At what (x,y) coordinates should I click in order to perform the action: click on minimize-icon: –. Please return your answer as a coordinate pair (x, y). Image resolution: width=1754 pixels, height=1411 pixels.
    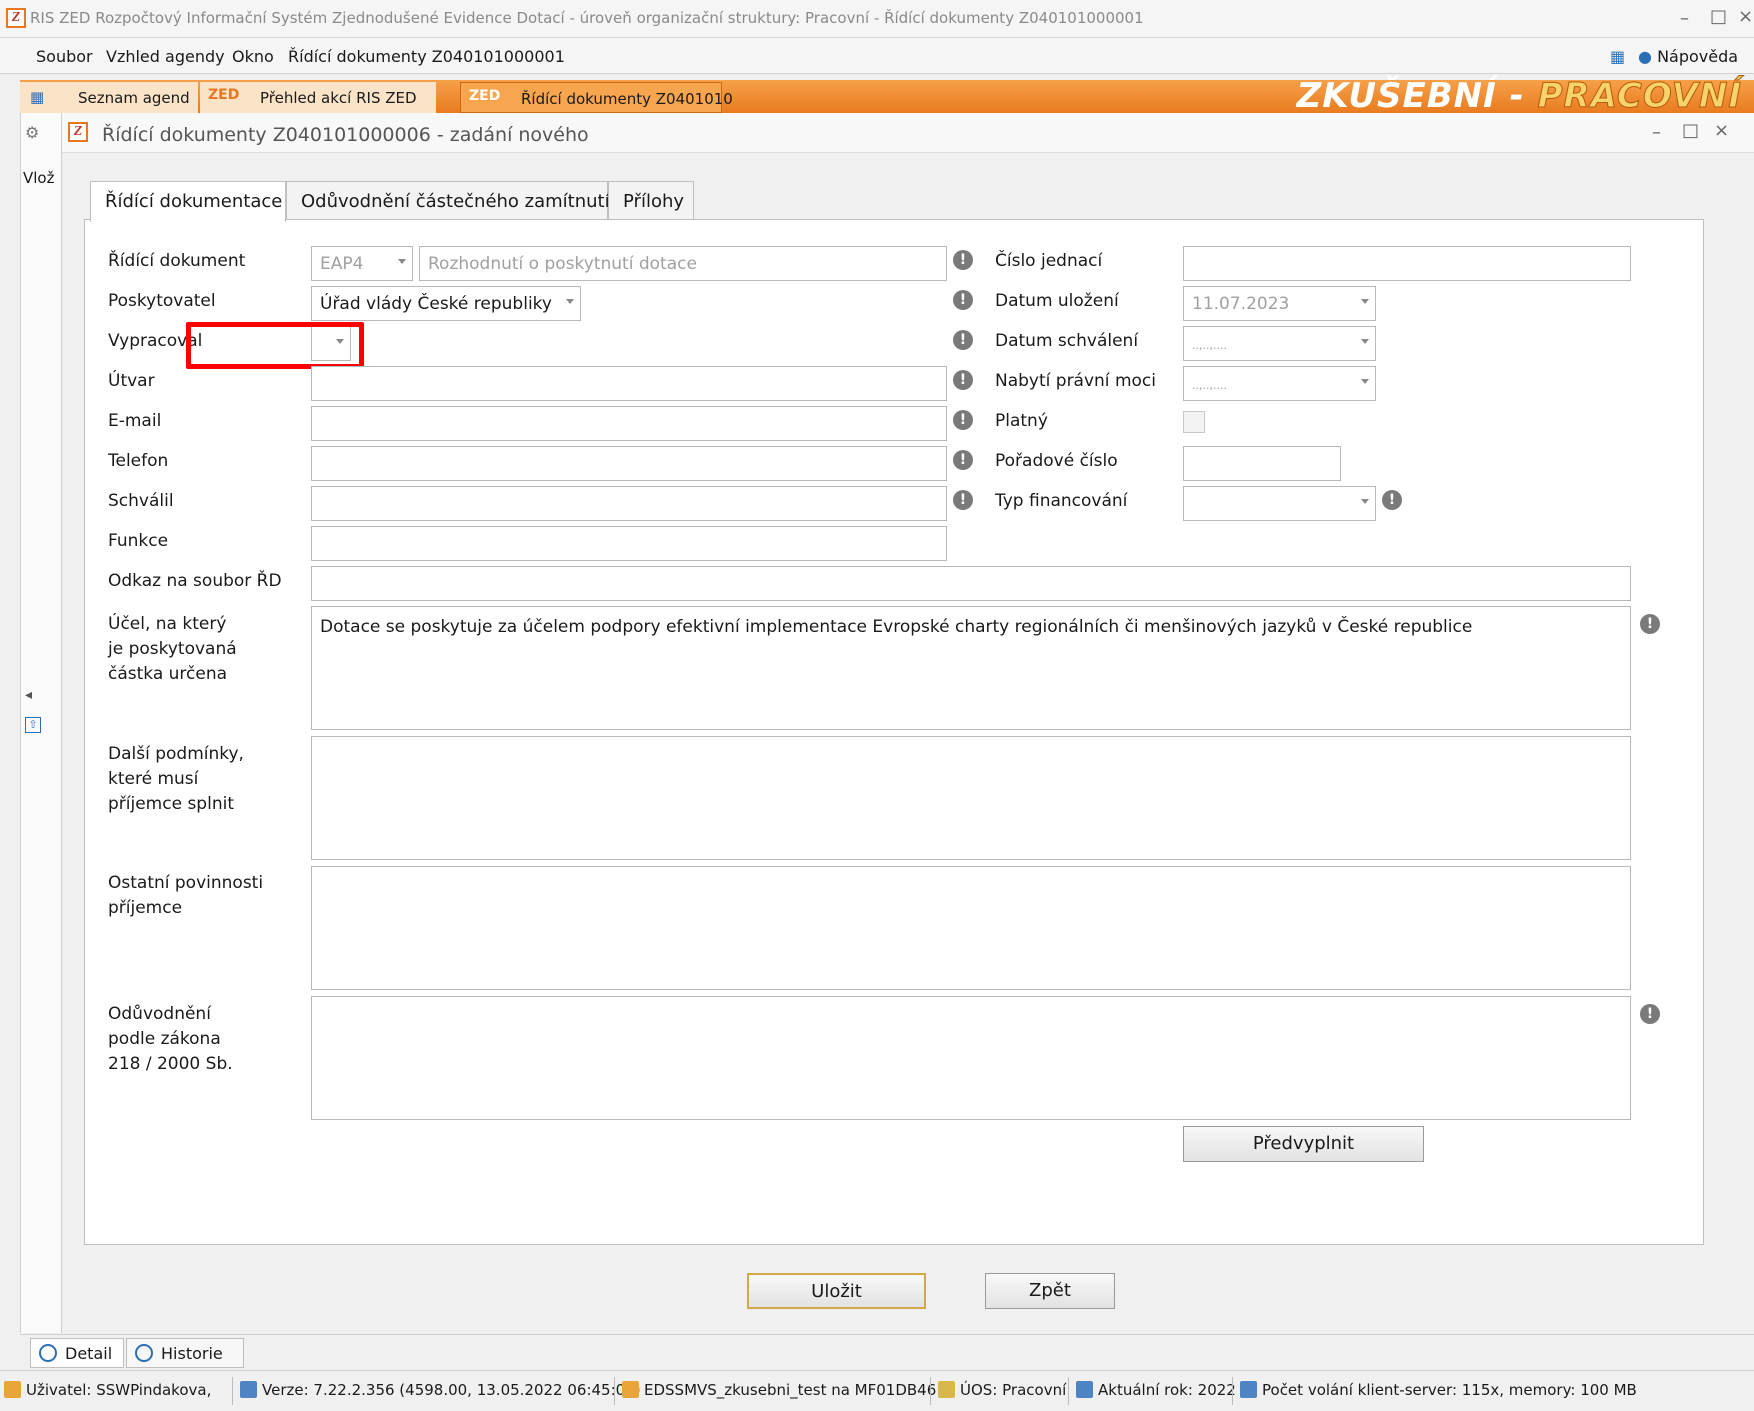
    Looking at the image, I should click on (1684, 18).